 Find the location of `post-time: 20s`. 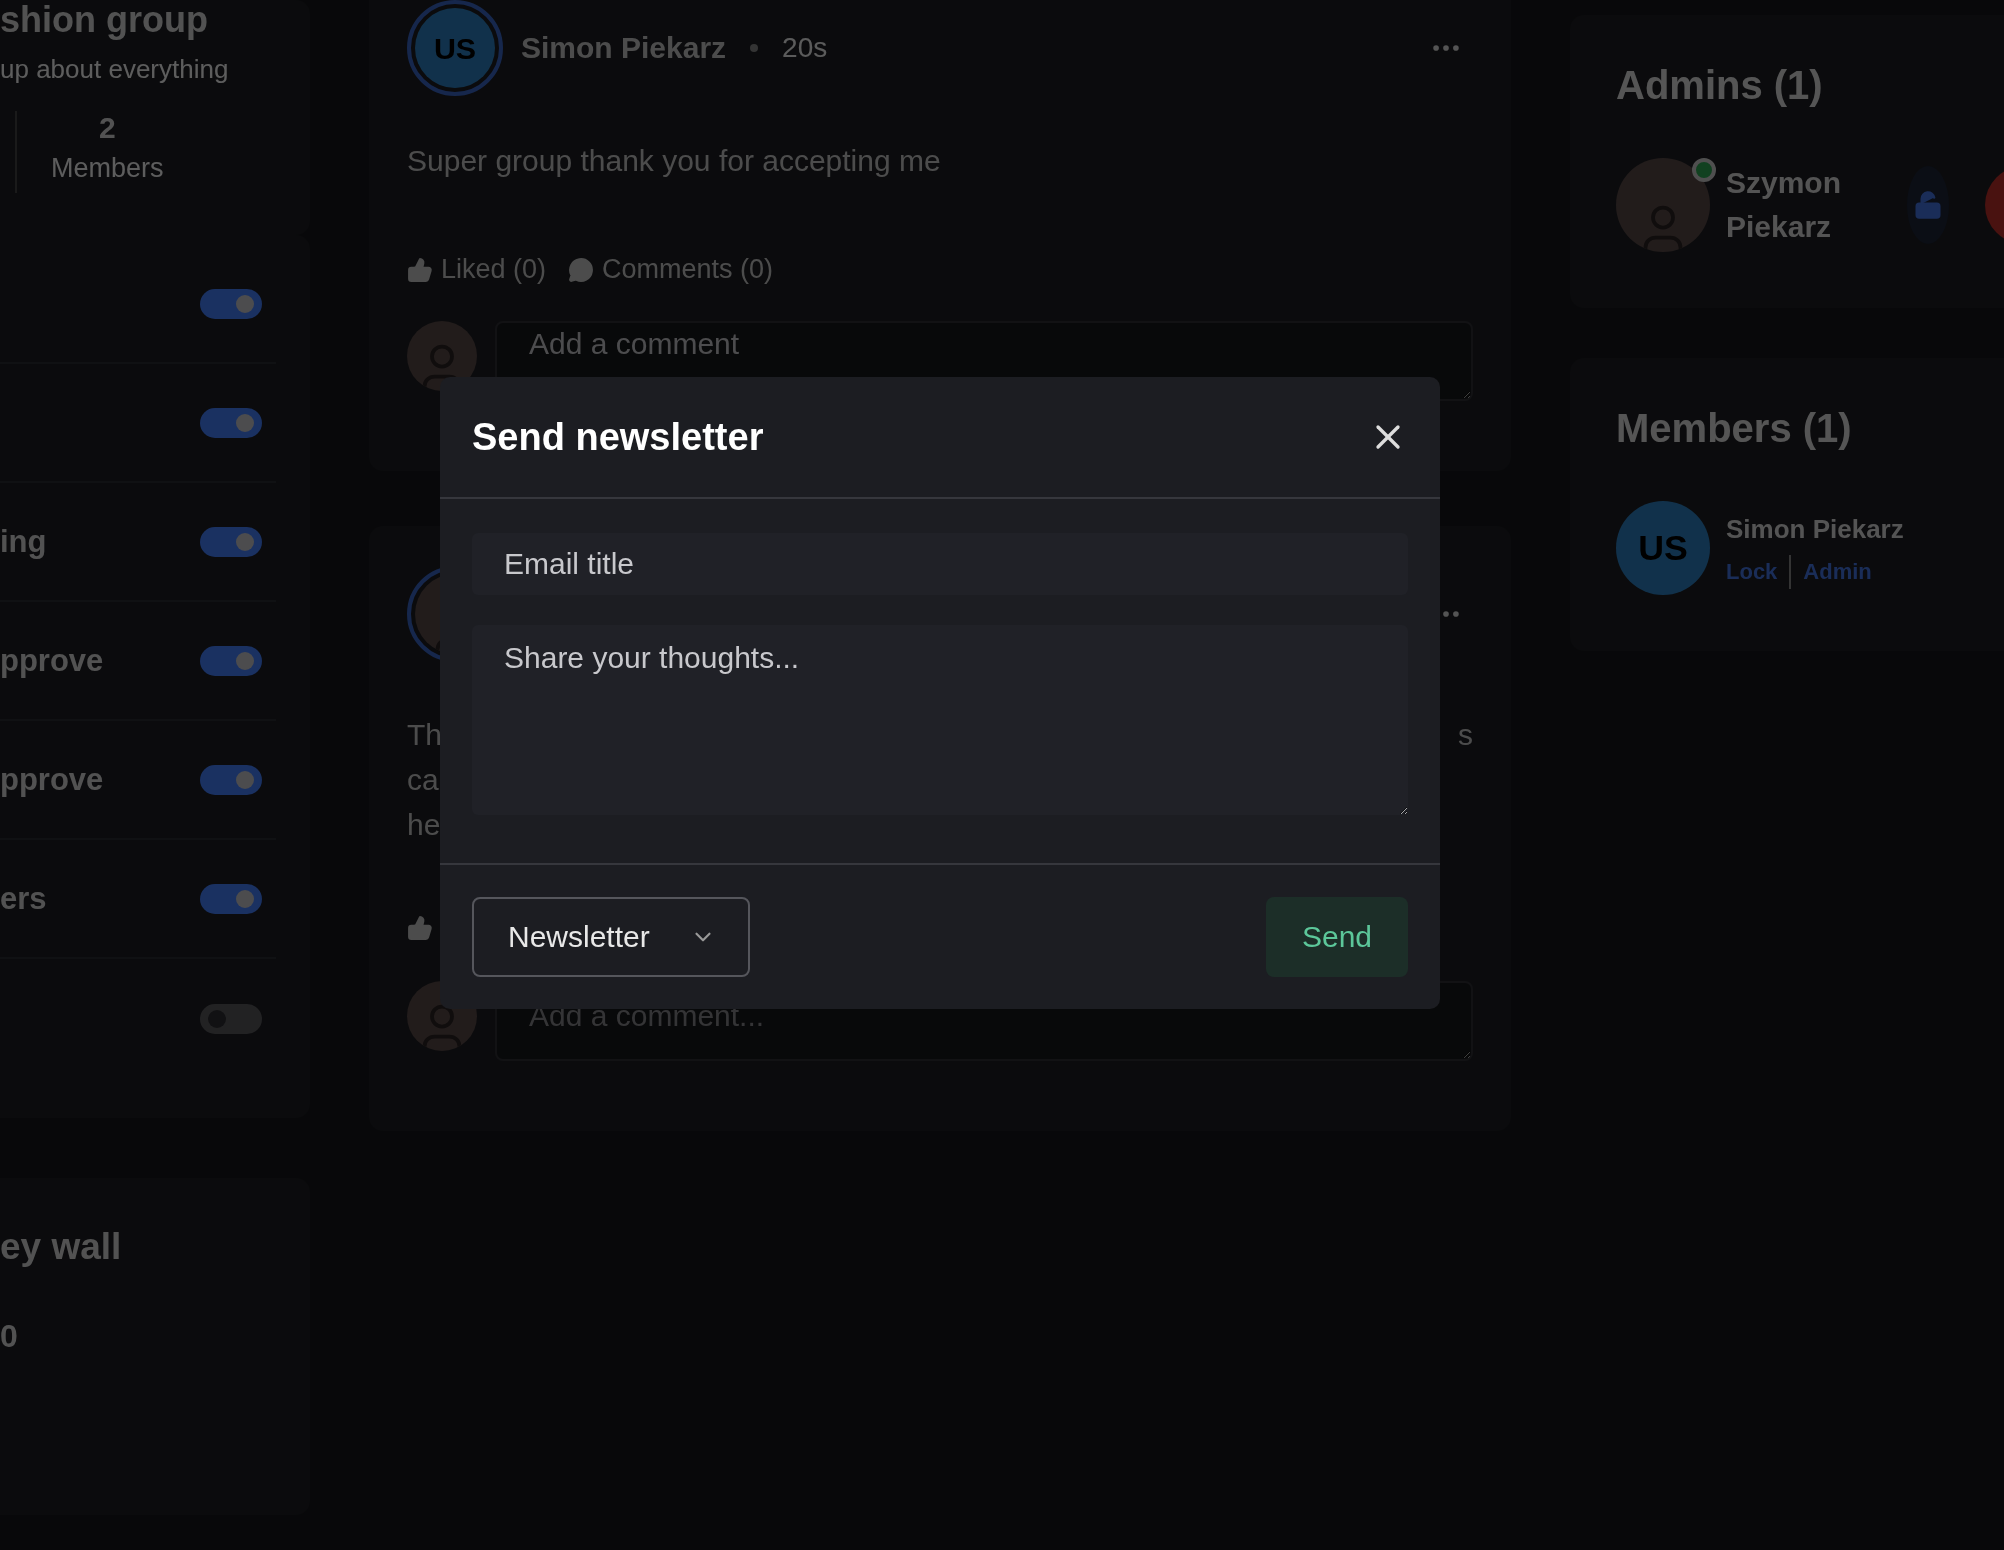

post-time: 20s is located at coordinates (805, 48).